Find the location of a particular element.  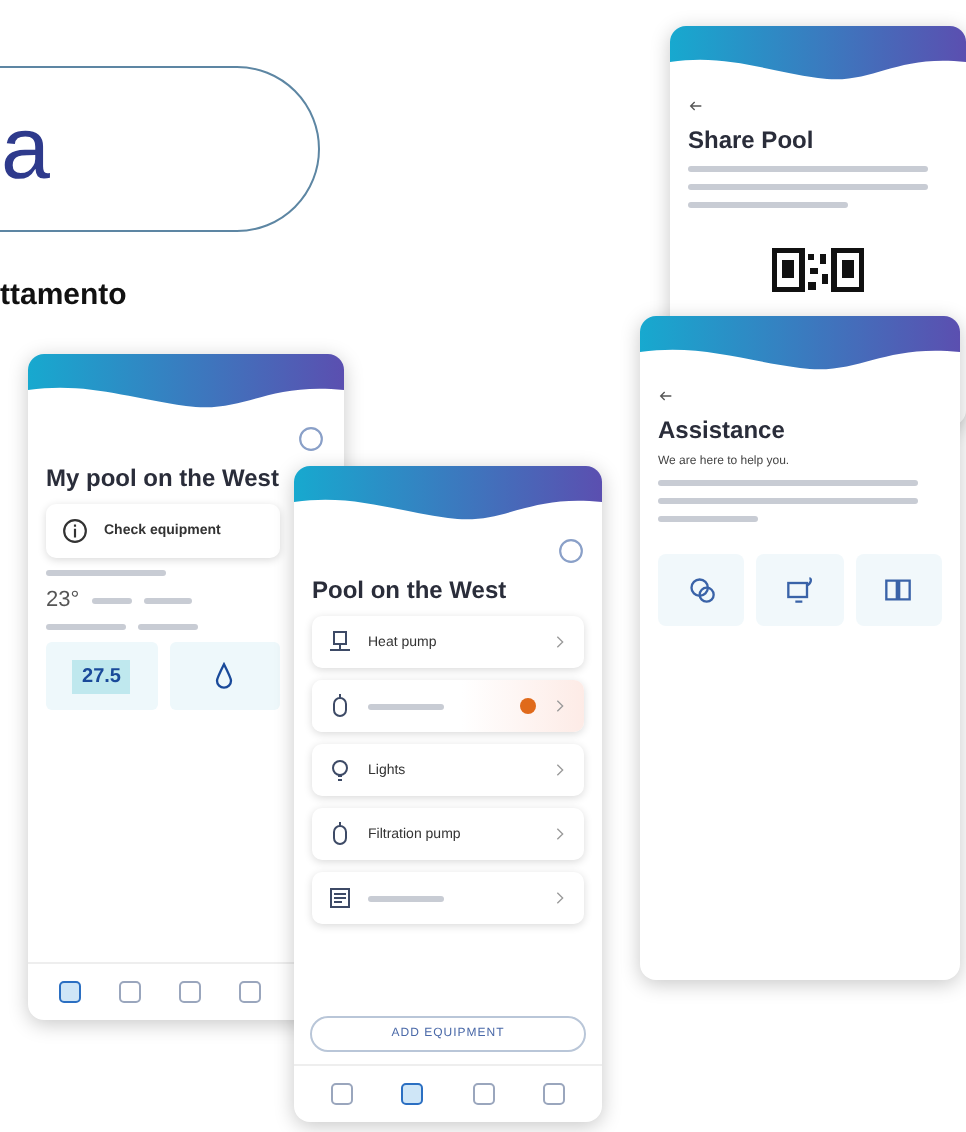

info-icon is located at coordinates (75, 531).